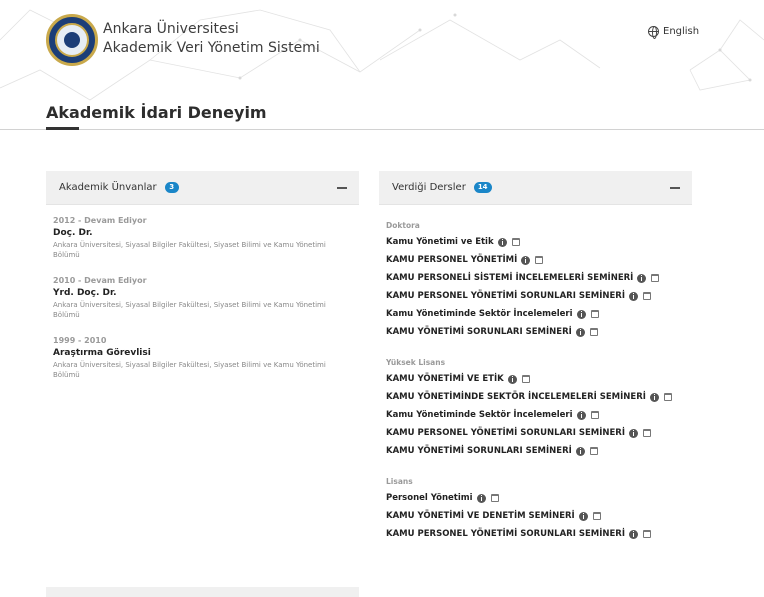 Image resolution: width=764 pixels, height=597 pixels. What do you see at coordinates (440, 242) in the screenshot?
I see `course-name: Kamu Yönetimi ve Etik` at bounding box center [440, 242].